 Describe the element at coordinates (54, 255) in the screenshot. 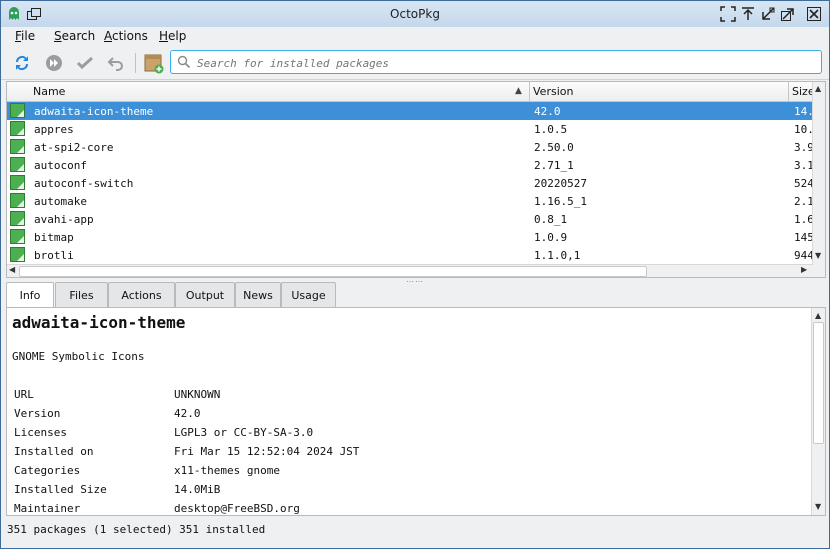

I see `package-name-cell: brotli` at that location.